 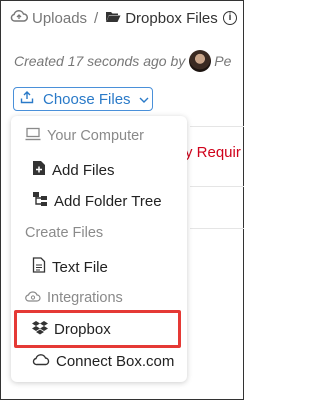 I want to click on breadcrumb-current-label: Dropbox Files, so click(x=171, y=18).